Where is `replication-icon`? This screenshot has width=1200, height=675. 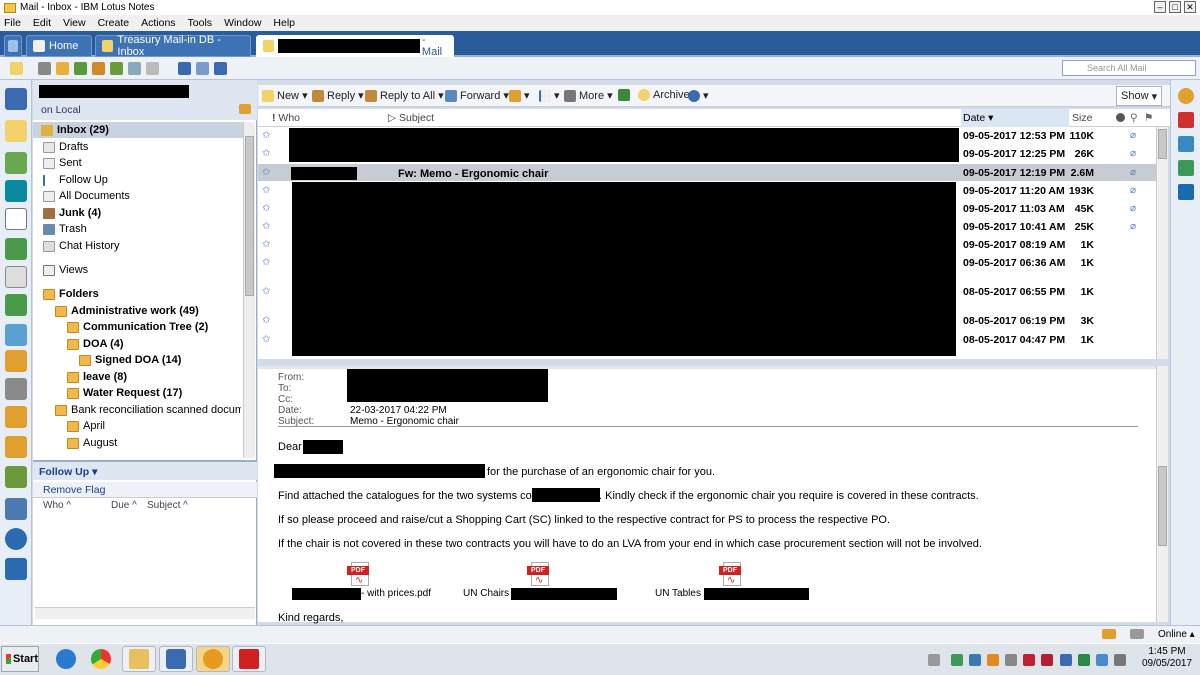
replication-icon is located at coordinates (16, 335).